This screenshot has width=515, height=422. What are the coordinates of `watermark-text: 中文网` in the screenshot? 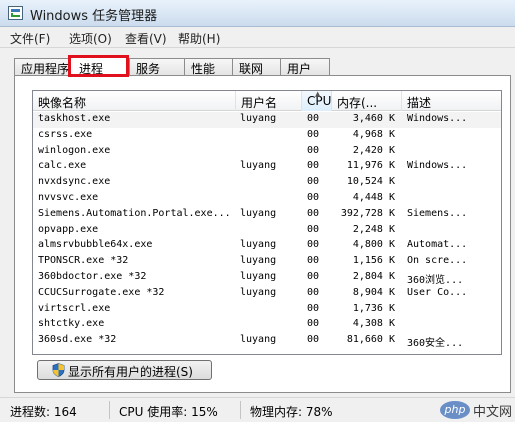 It's located at (493, 412).